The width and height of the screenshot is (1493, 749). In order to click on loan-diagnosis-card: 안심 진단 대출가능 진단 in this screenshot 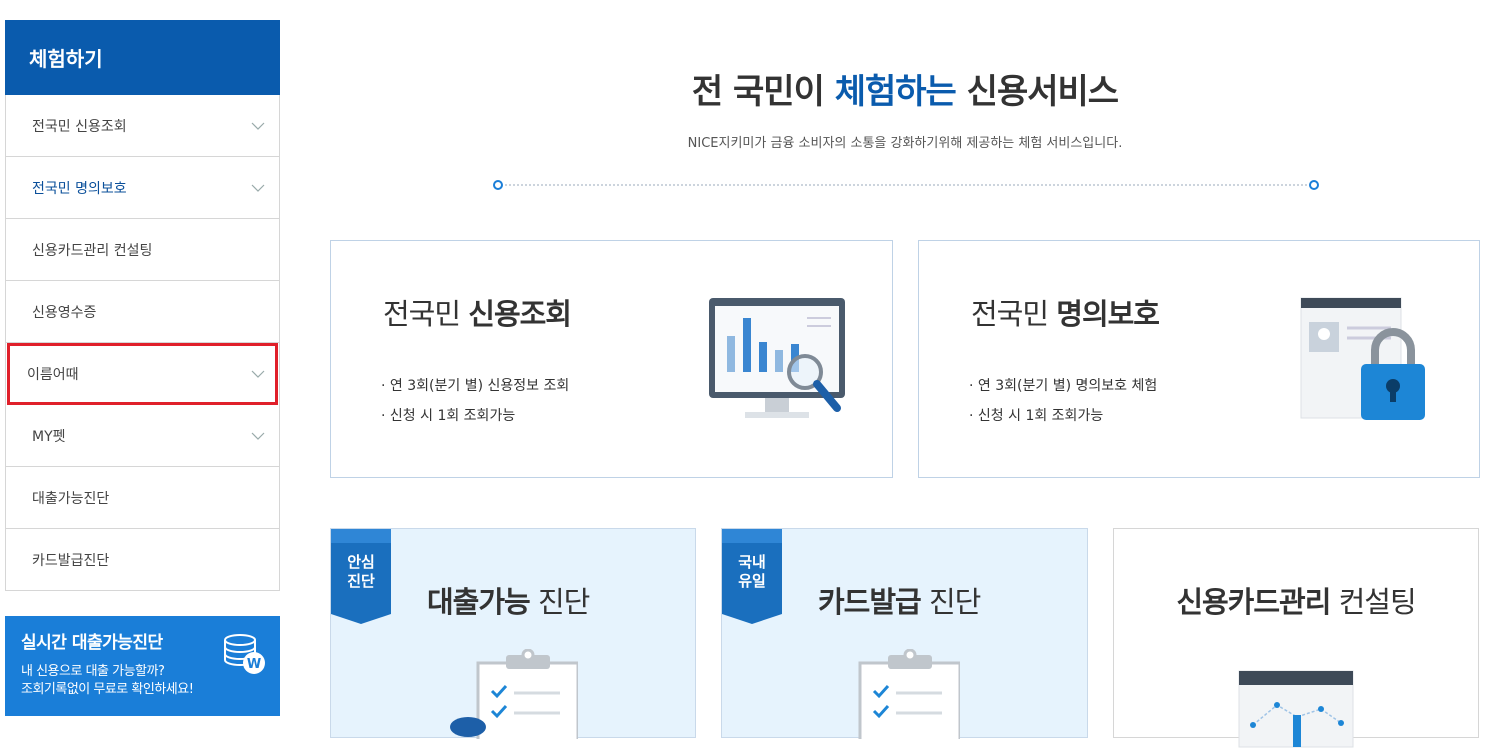, I will do `click(513, 633)`.